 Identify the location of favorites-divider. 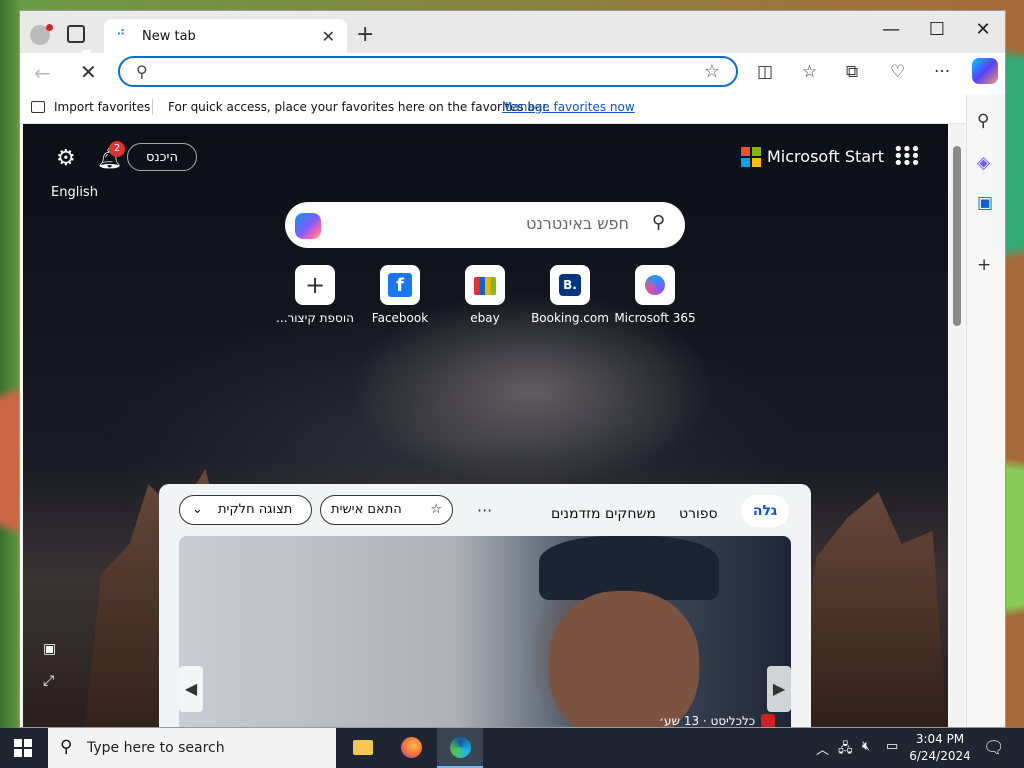
(152, 107).